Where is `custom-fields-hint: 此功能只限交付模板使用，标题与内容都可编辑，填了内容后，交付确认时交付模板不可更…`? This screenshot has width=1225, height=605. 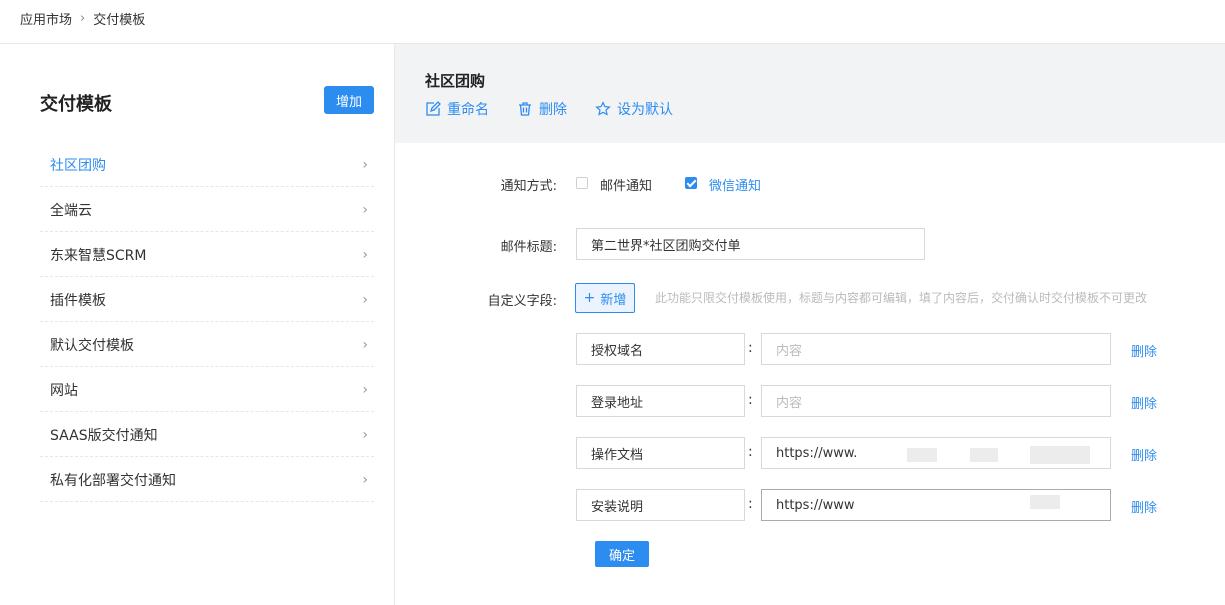
custom-fields-hint: 此功能只限交付模板使用，标题与内容都可编辑，填了内容后，交付确认时交付模板不可更… is located at coordinates (901, 298).